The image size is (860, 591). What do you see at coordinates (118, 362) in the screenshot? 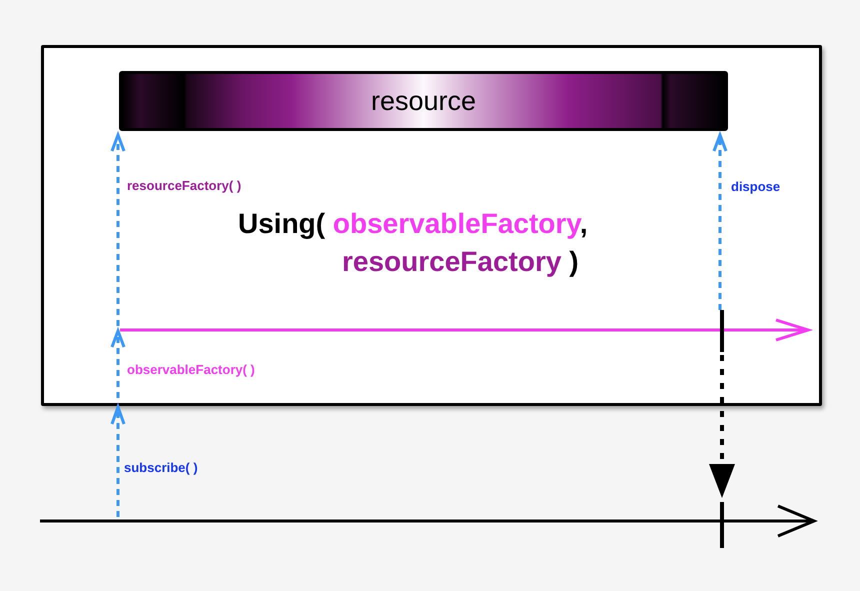
I see `observable-factory-arrow` at bounding box center [118, 362].